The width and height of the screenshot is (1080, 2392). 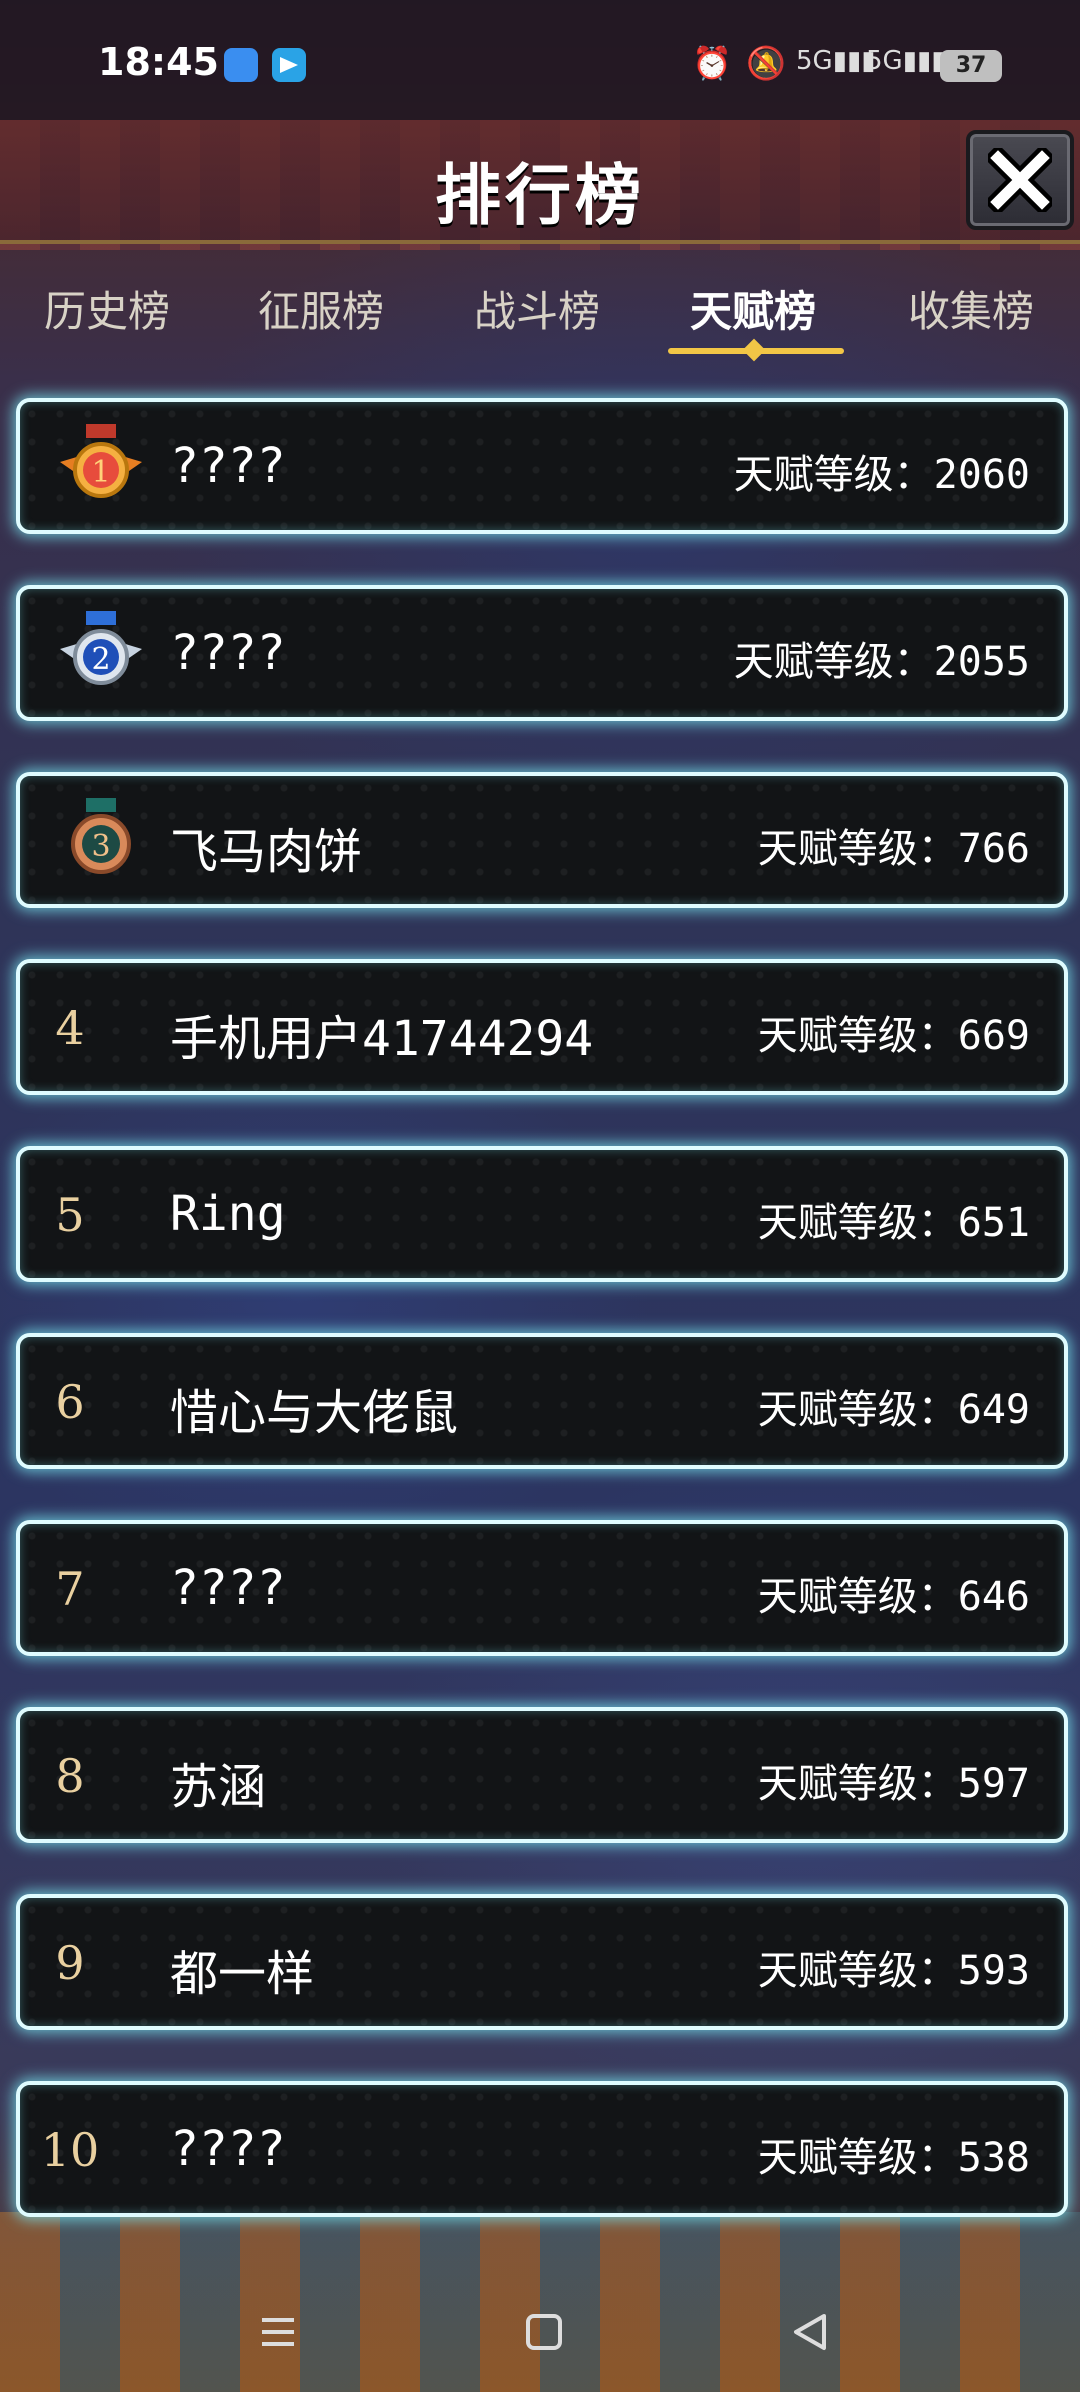 What do you see at coordinates (218, 1787) in the screenshot?
I see `player-name: 苏涵` at bounding box center [218, 1787].